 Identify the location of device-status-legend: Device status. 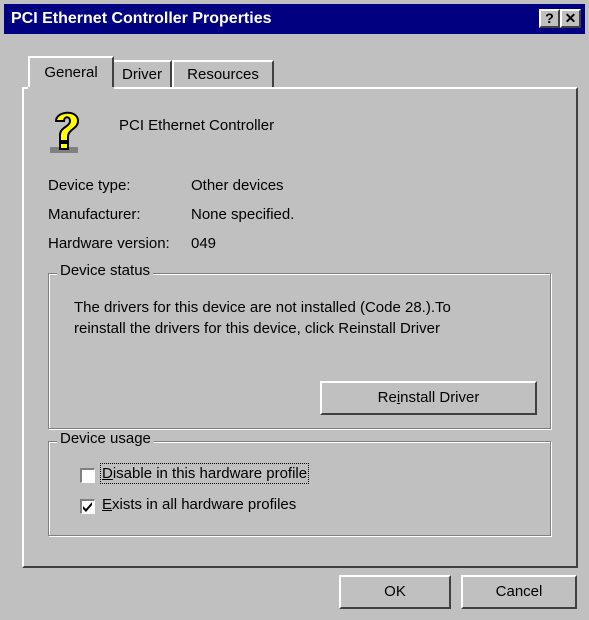
(105, 270).